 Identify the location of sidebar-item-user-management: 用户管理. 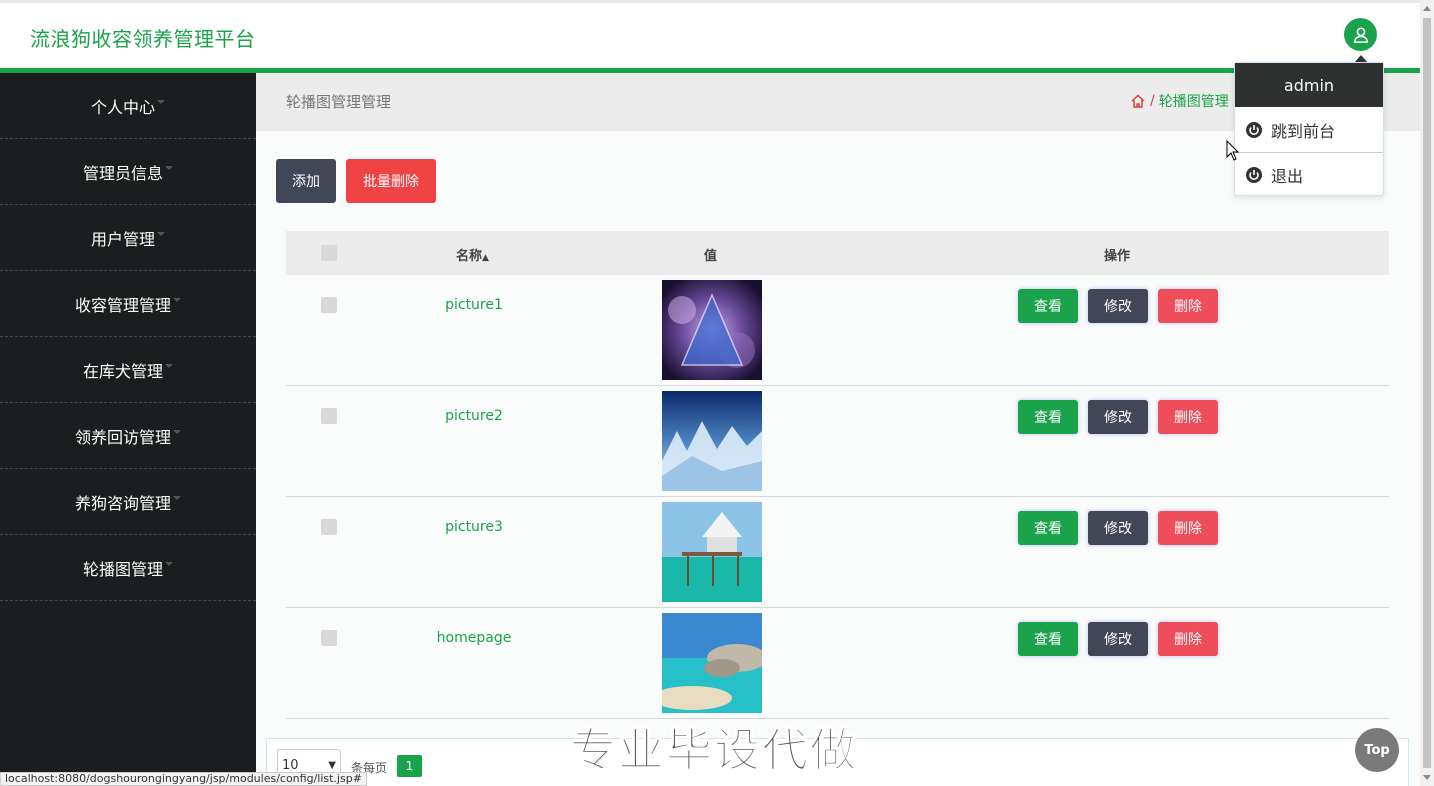
(128, 238).